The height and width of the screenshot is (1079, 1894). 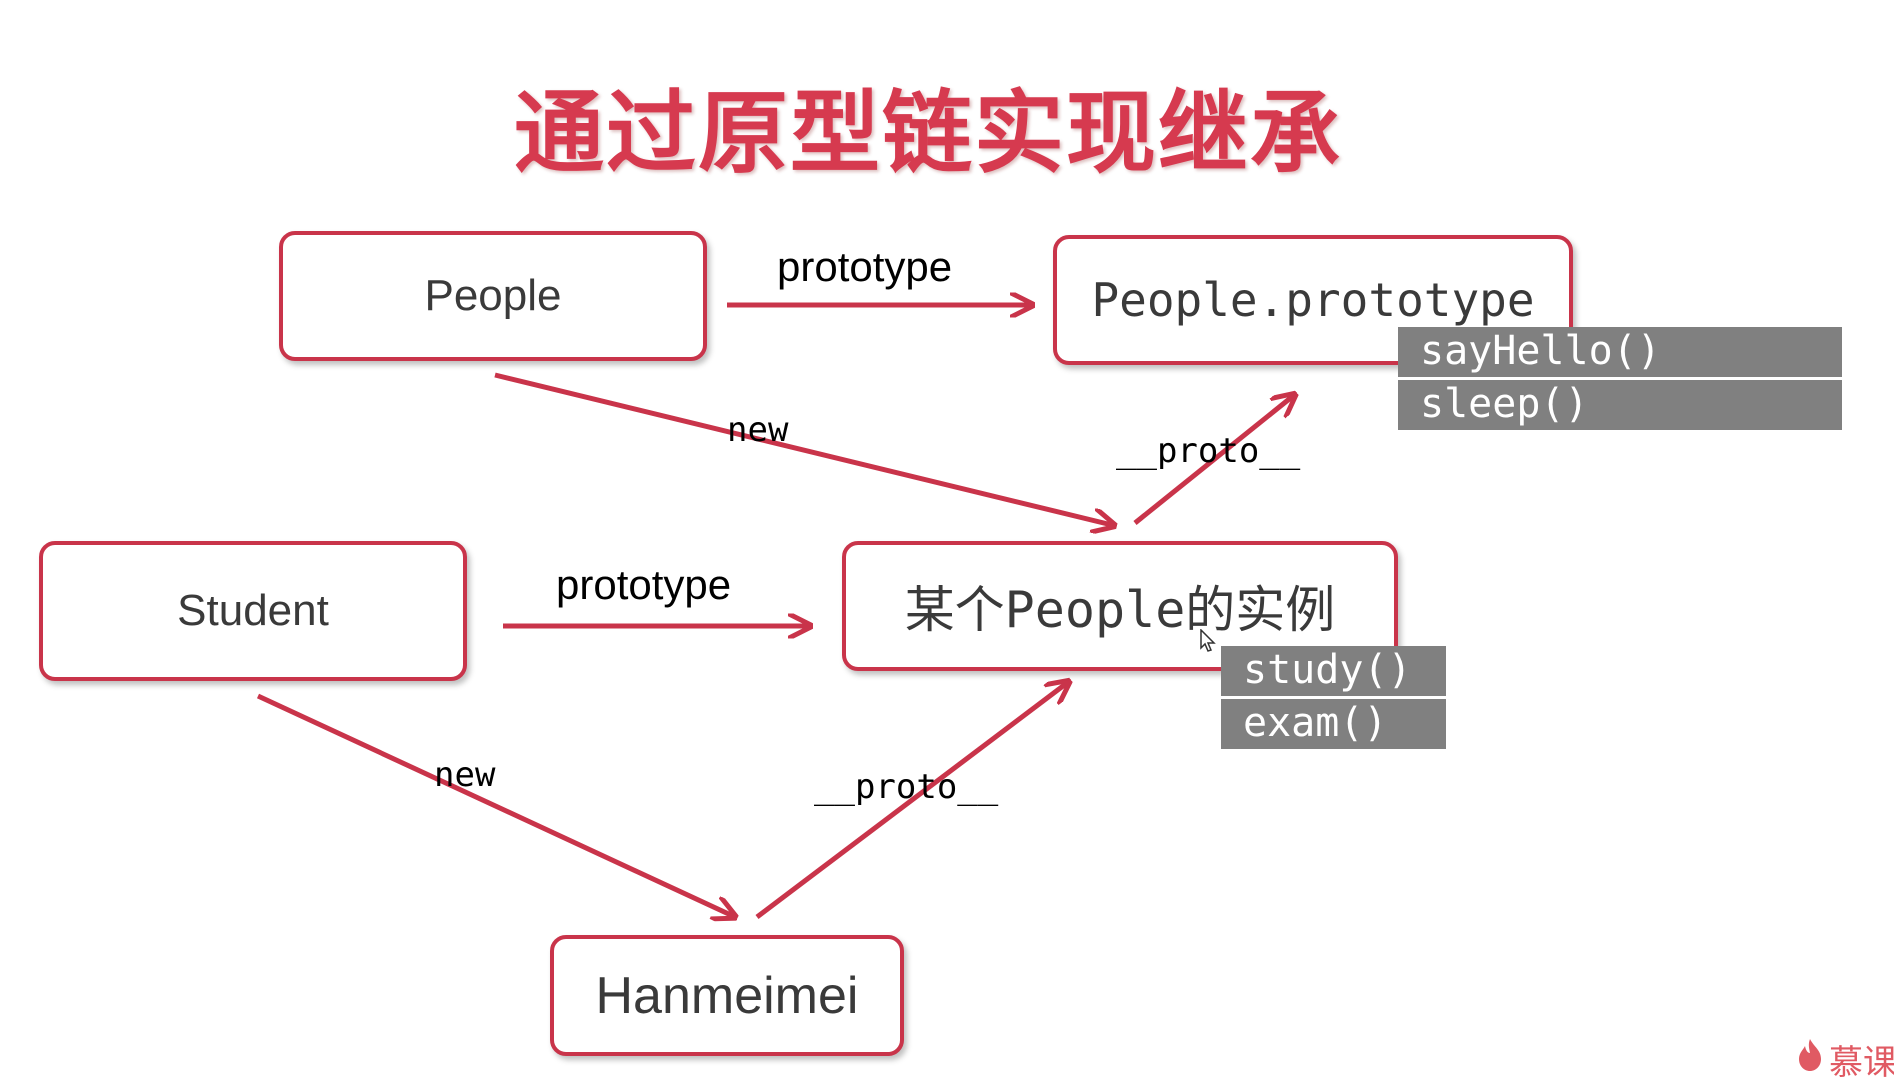 What do you see at coordinates (1120, 610) in the screenshot?
I see `node-people-instance-label: 某个People的实例` at bounding box center [1120, 610].